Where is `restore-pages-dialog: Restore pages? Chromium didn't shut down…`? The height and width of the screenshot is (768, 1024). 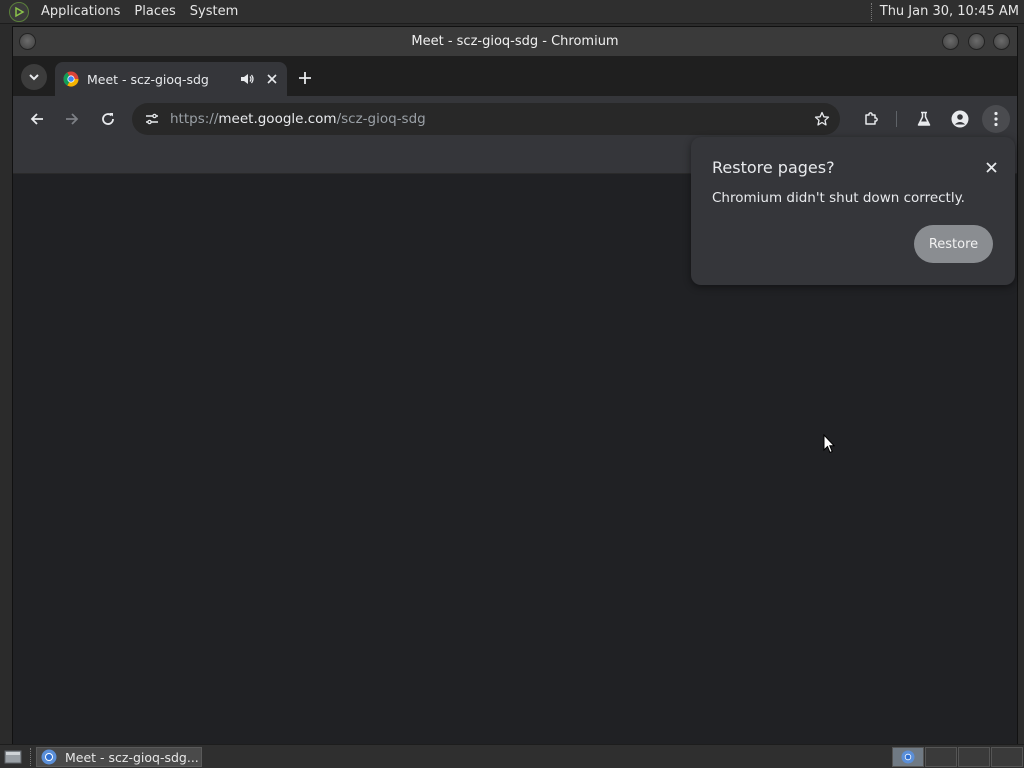 restore-pages-dialog: Restore pages? Chromium didn't shut down… is located at coordinates (853, 211).